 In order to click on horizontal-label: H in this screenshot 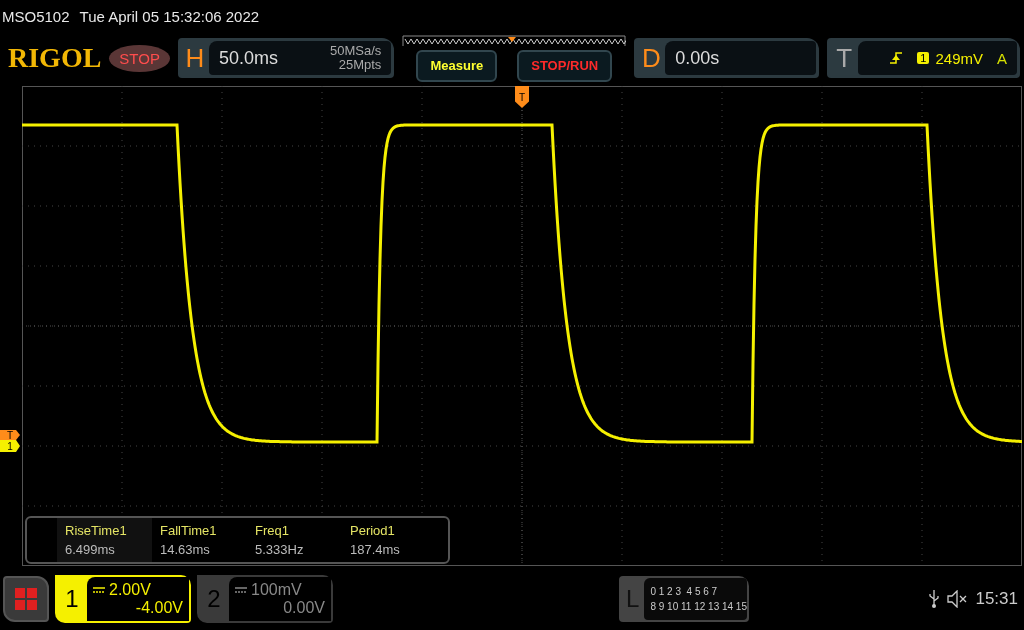, I will do `click(195, 58)`.